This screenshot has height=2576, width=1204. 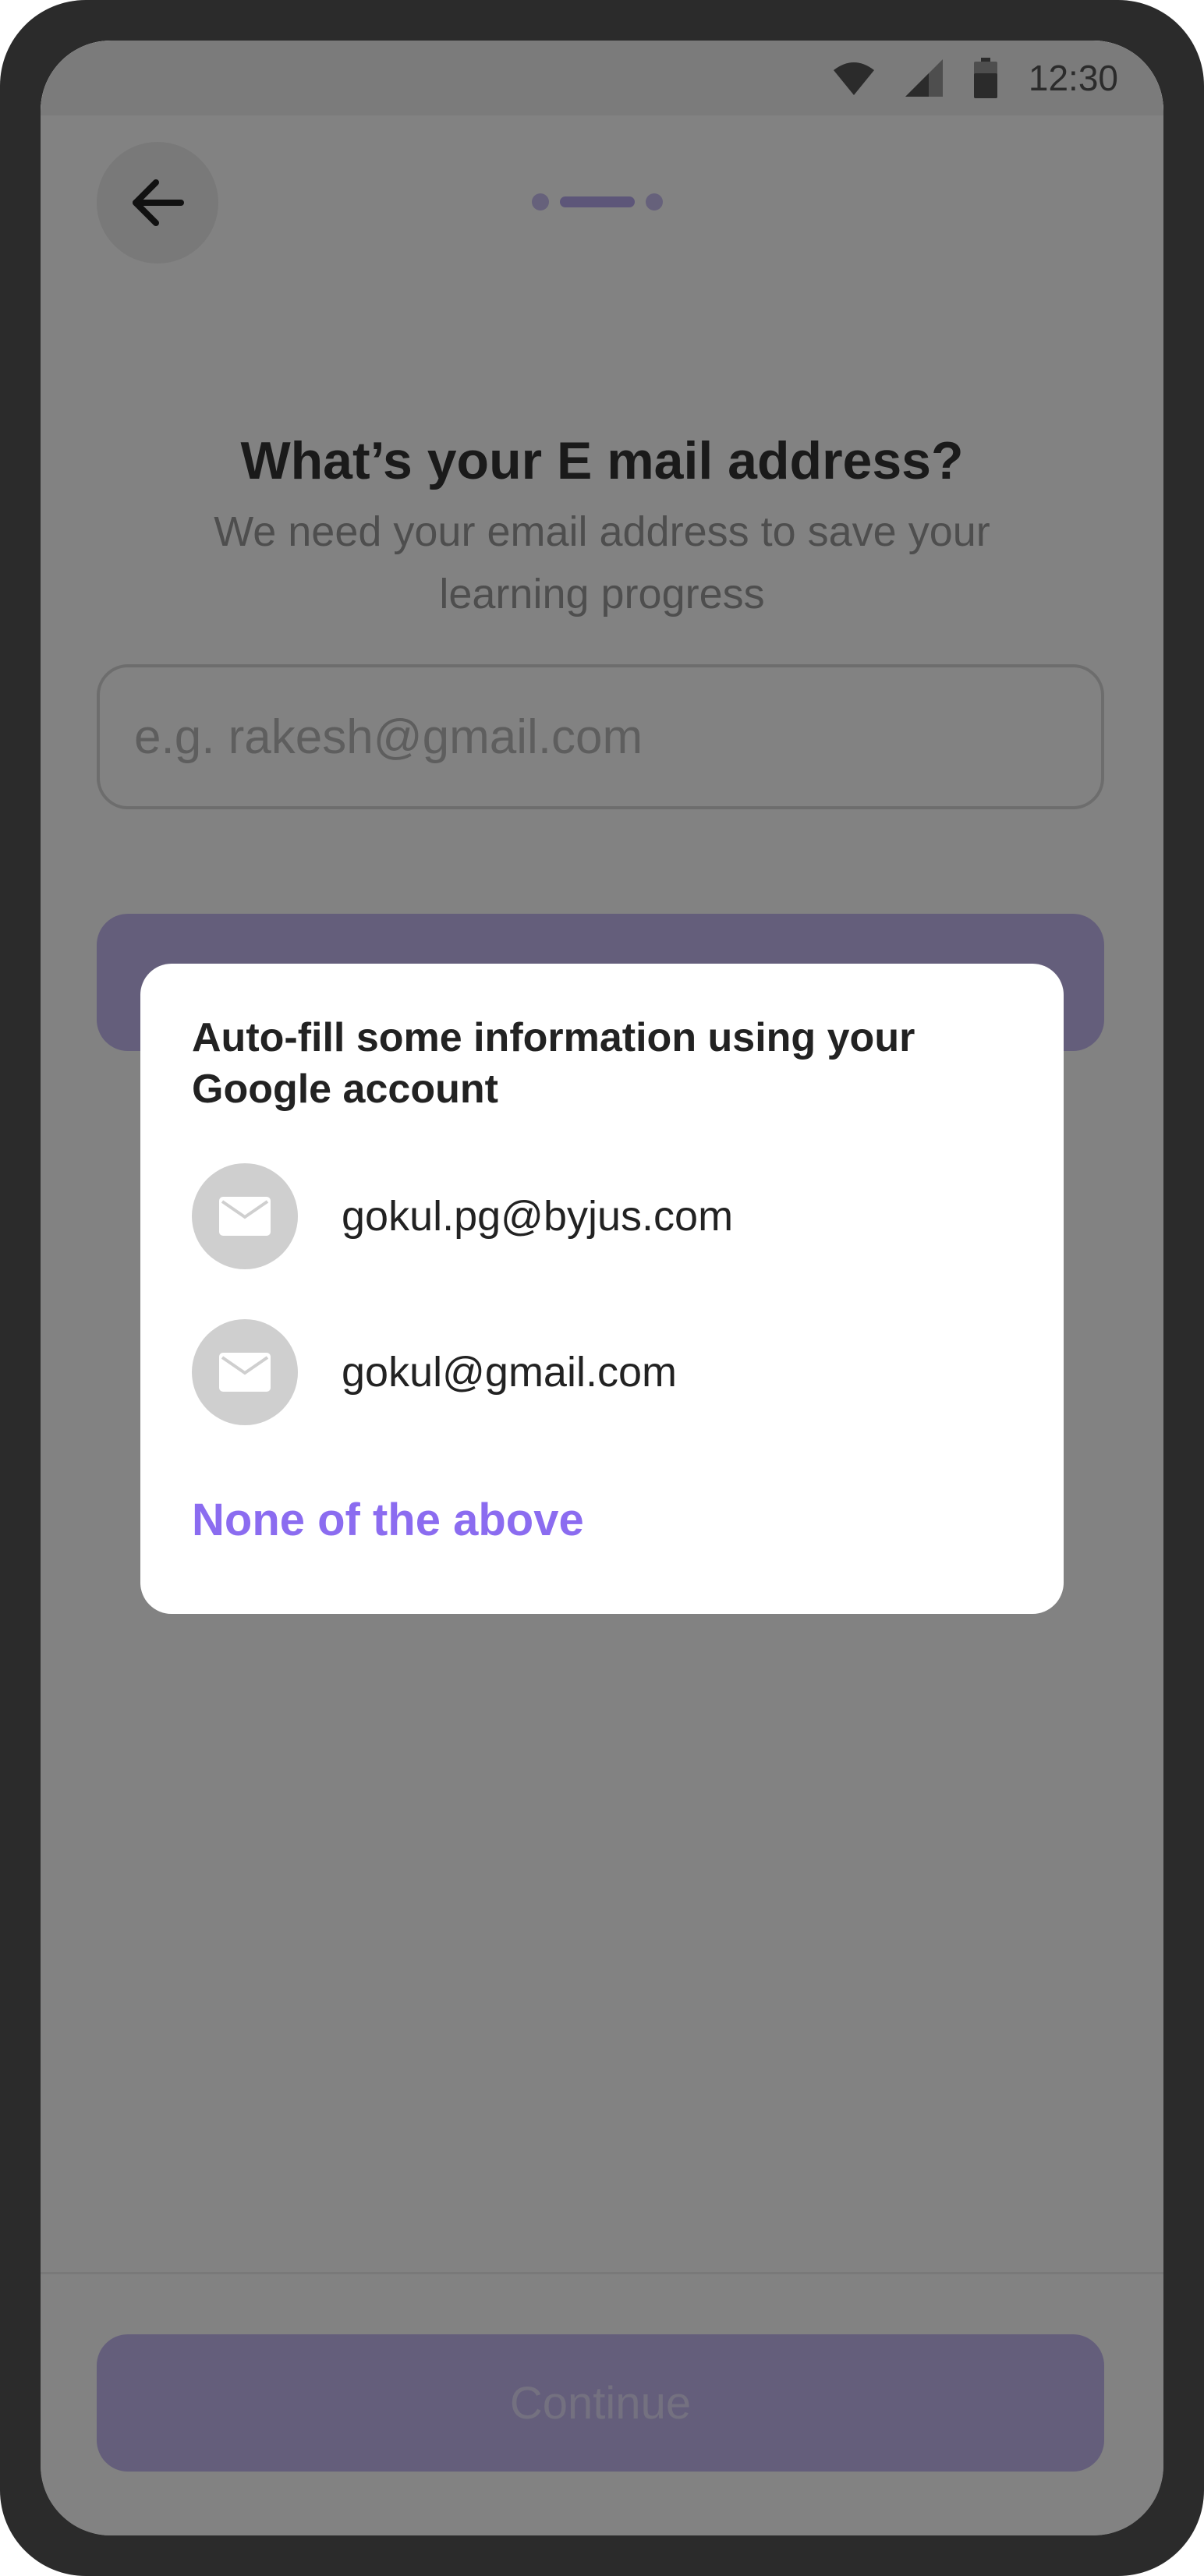 What do you see at coordinates (509, 1372) in the screenshot?
I see `account-email: gokul@gmail.com` at bounding box center [509, 1372].